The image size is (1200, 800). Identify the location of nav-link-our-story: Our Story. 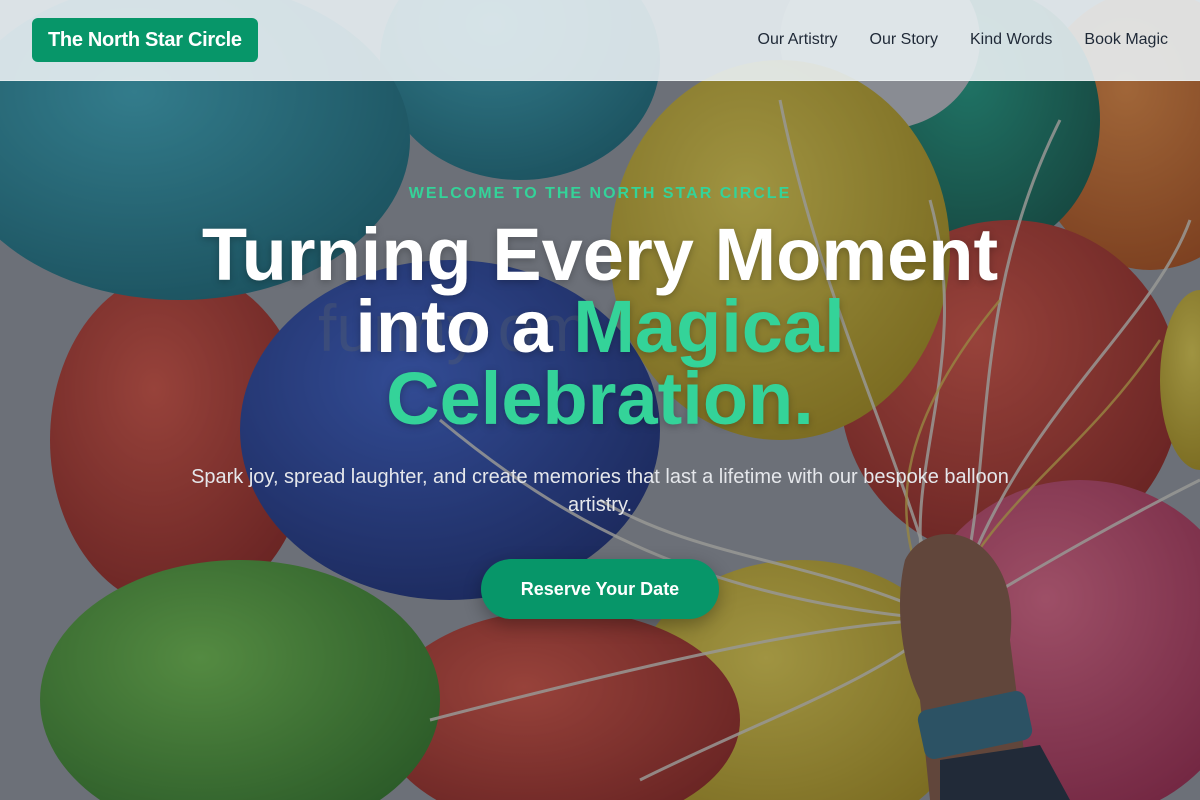
(904, 40).